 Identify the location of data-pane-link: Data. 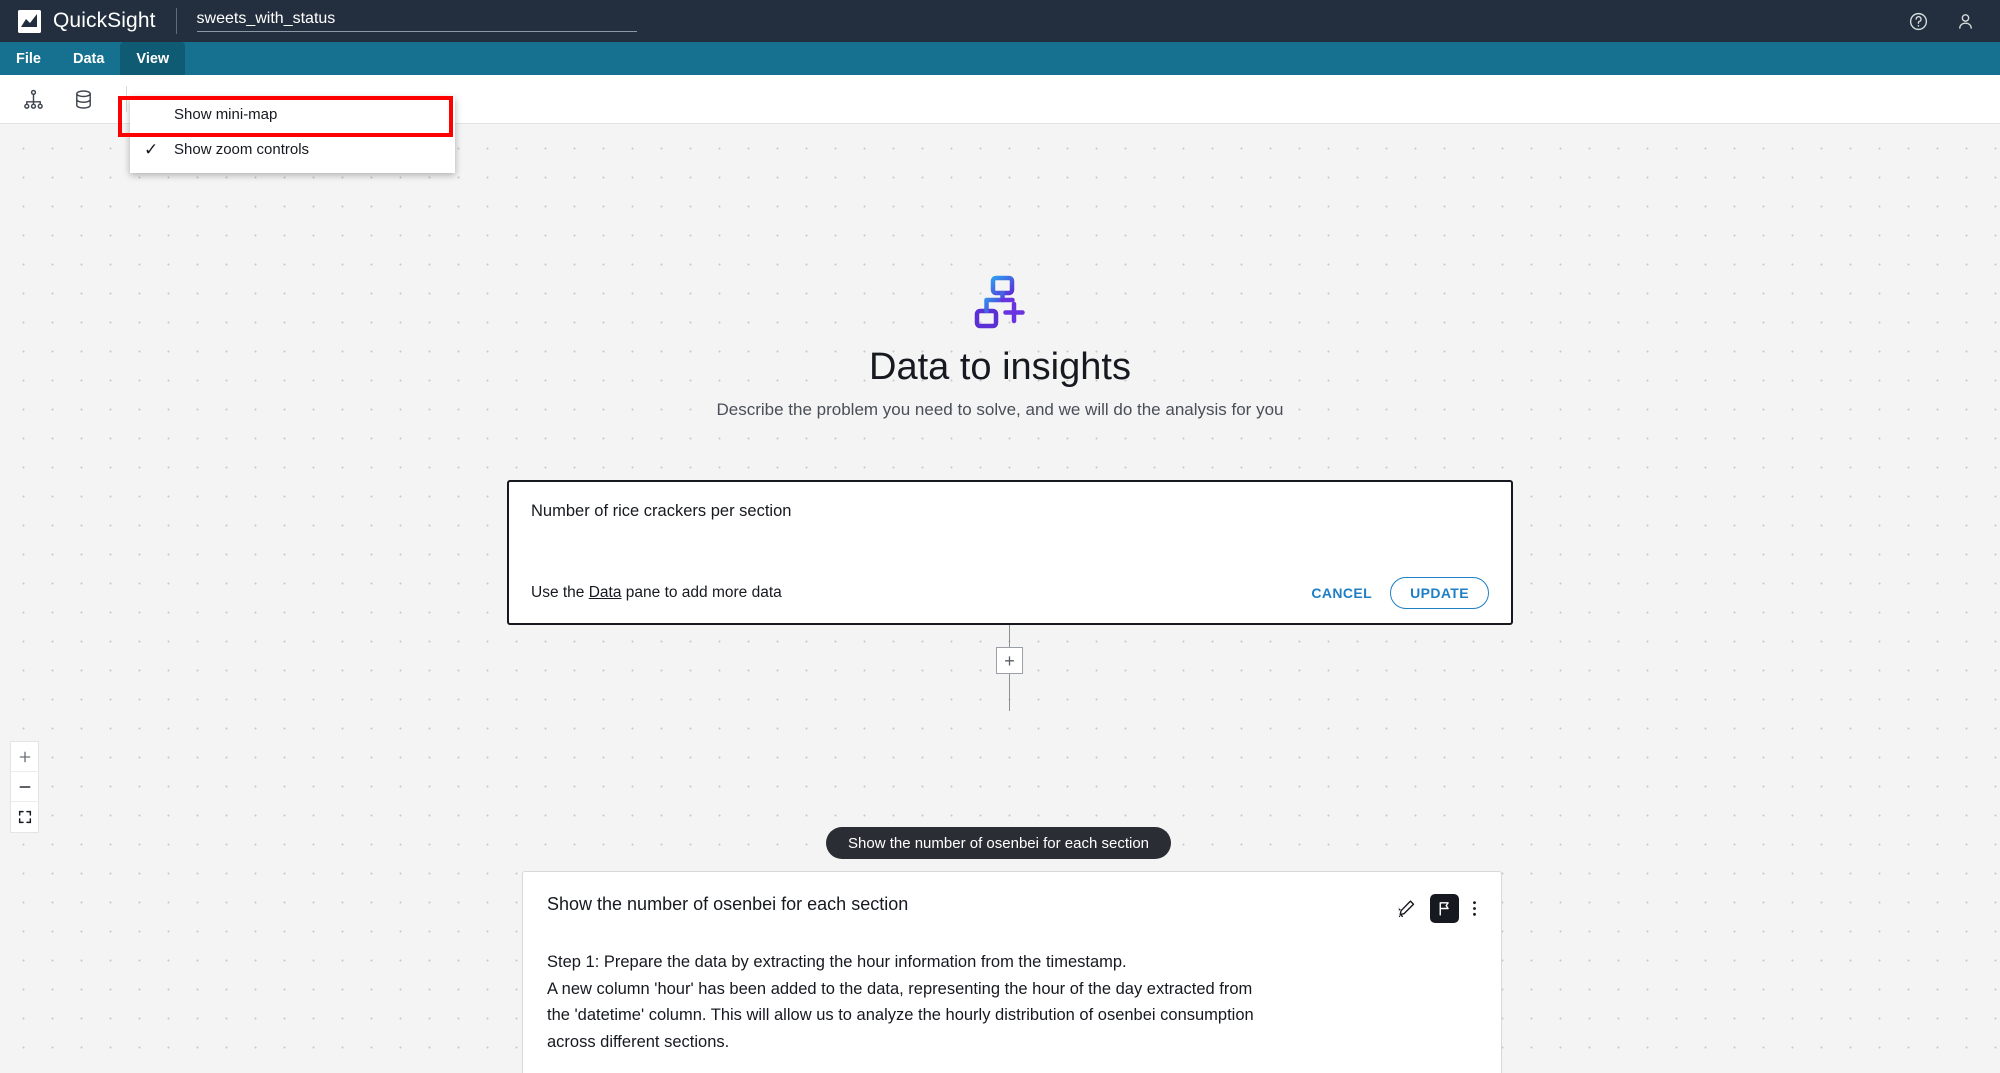
(605, 592).